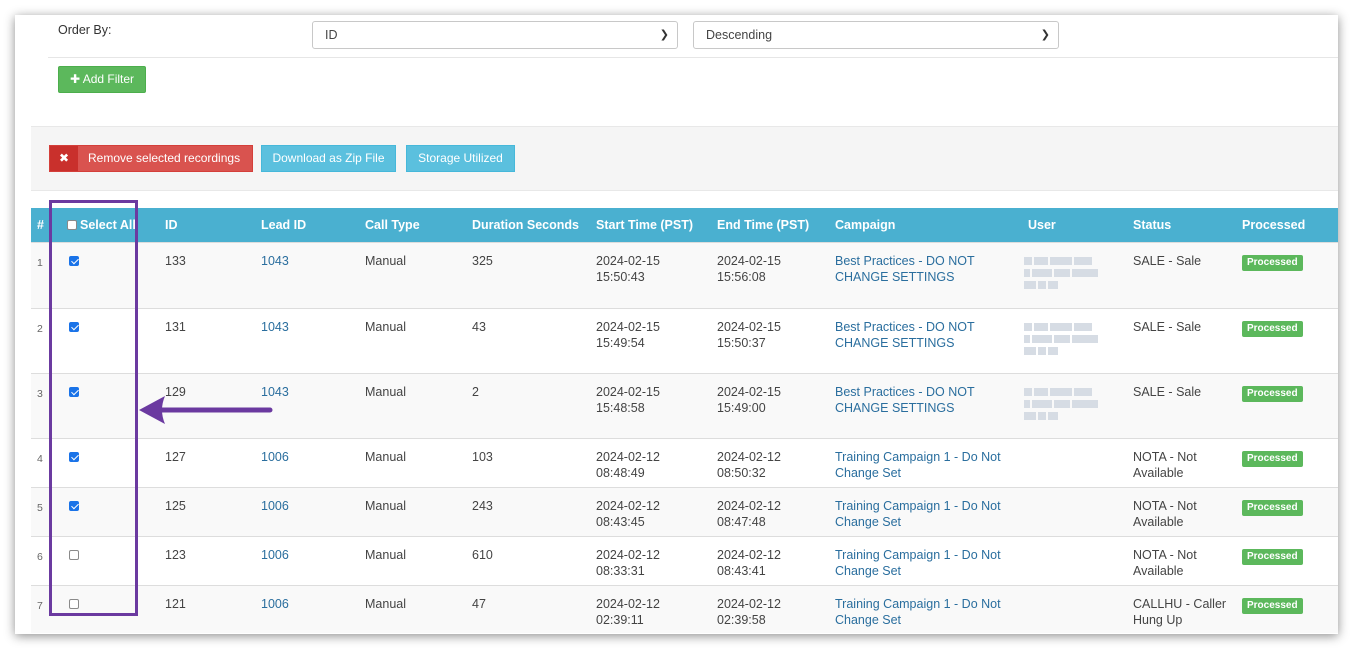  What do you see at coordinates (620, 408) in the screenshot?
I see `start-clock: 15:48:58` at bounding box center [620, 408].